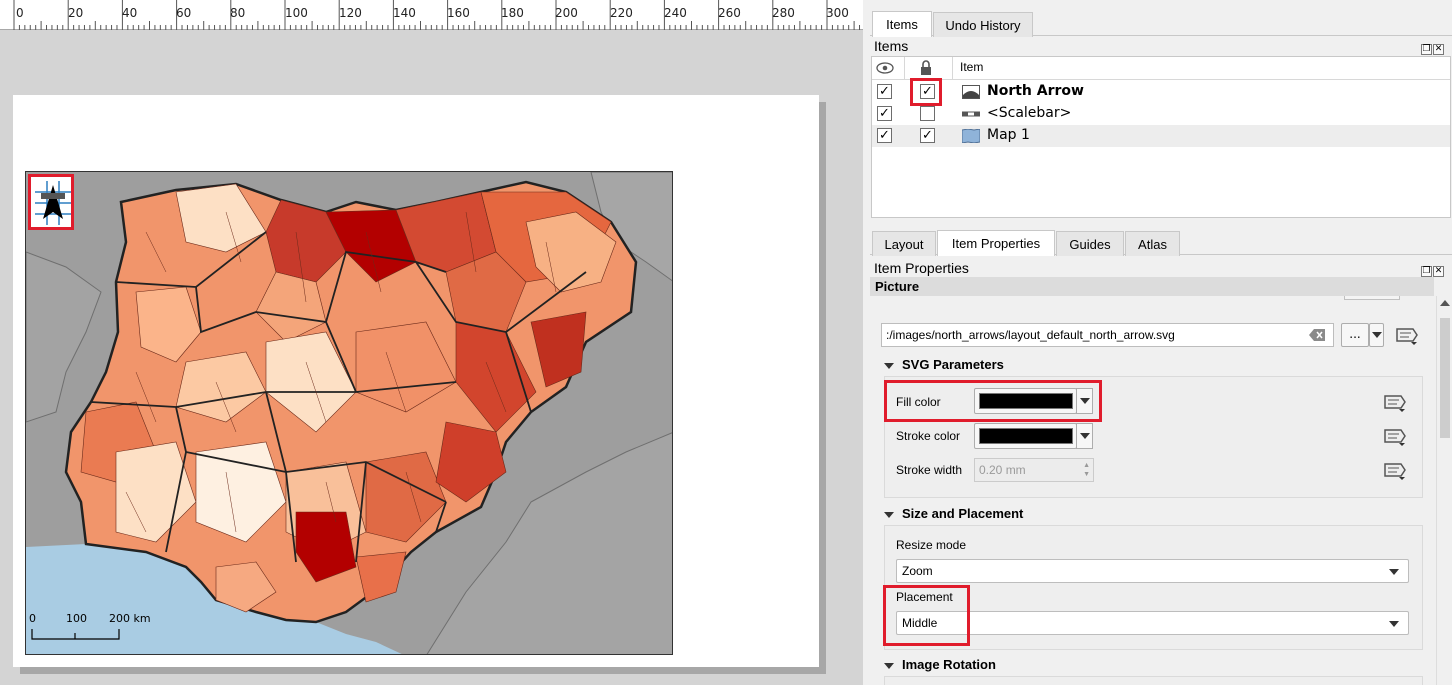 The width and height of the screenshot is (1452, 685). Describe the element at coordinates (1445, 303) in the screenshot. I see `scroll-up-icon` at that location.